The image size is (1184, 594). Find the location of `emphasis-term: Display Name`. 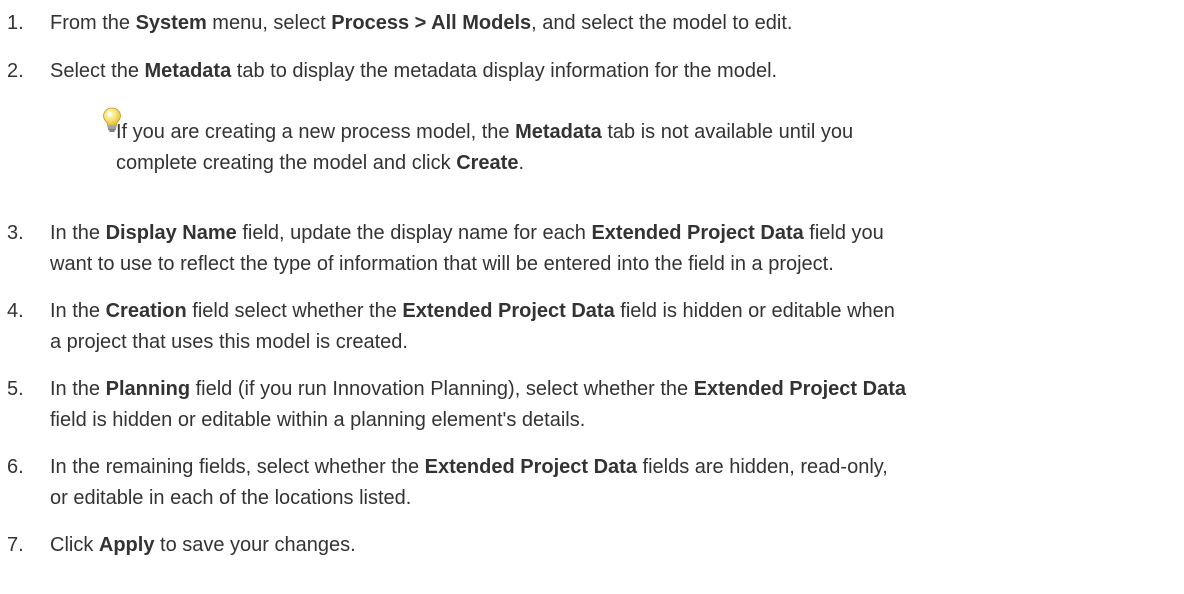

emphasis-term: Display Name is located at coordinates (171, 233).